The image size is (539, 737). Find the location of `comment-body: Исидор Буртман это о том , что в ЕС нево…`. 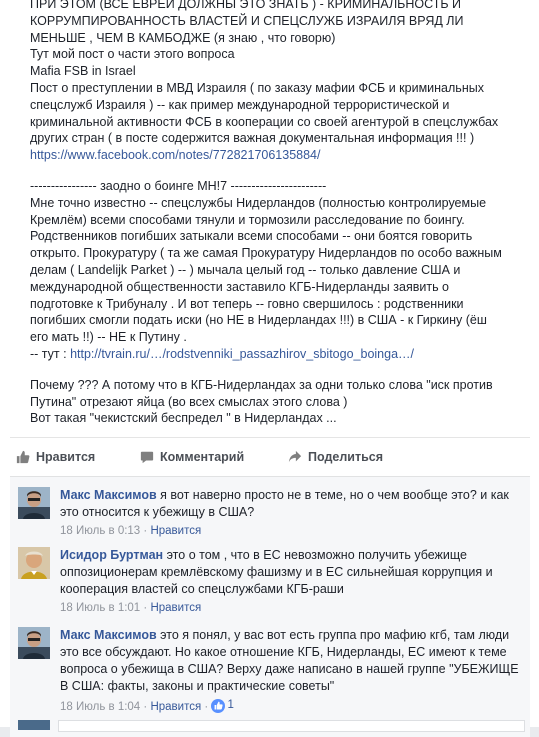

comment-body: Исидор Буртман это о том , что в ЕС нево… is located at coordinates (293, 582).